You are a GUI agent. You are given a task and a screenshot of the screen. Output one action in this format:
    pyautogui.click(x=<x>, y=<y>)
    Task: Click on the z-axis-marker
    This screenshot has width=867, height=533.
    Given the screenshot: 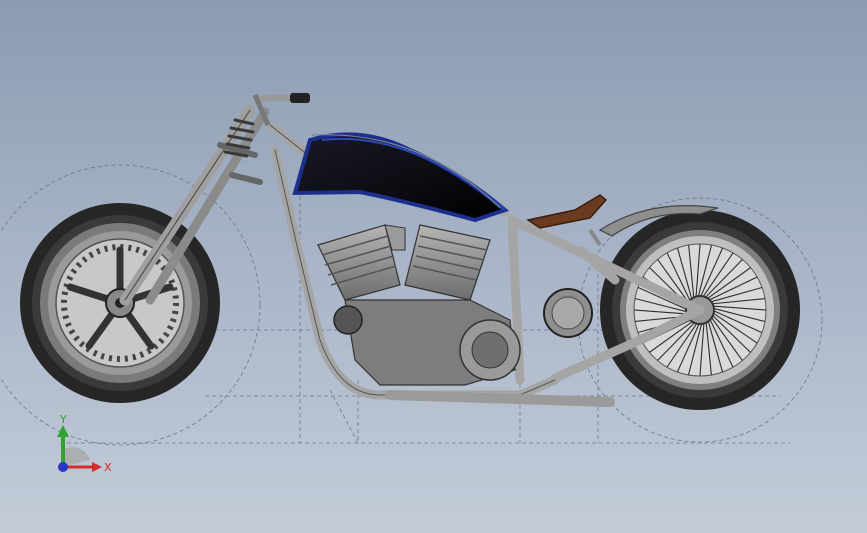 What is the action you would take?
    pyautogui.click(x=63, y=467)
    